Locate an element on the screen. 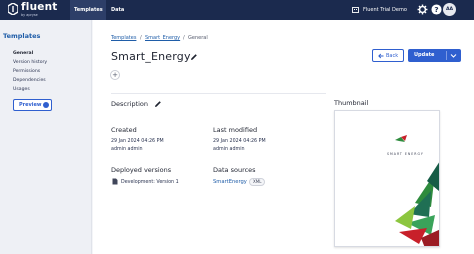 This screenshot has width=474, height=254. environment-name: Fluent Trial Demo is located at coordinates (385, 10).